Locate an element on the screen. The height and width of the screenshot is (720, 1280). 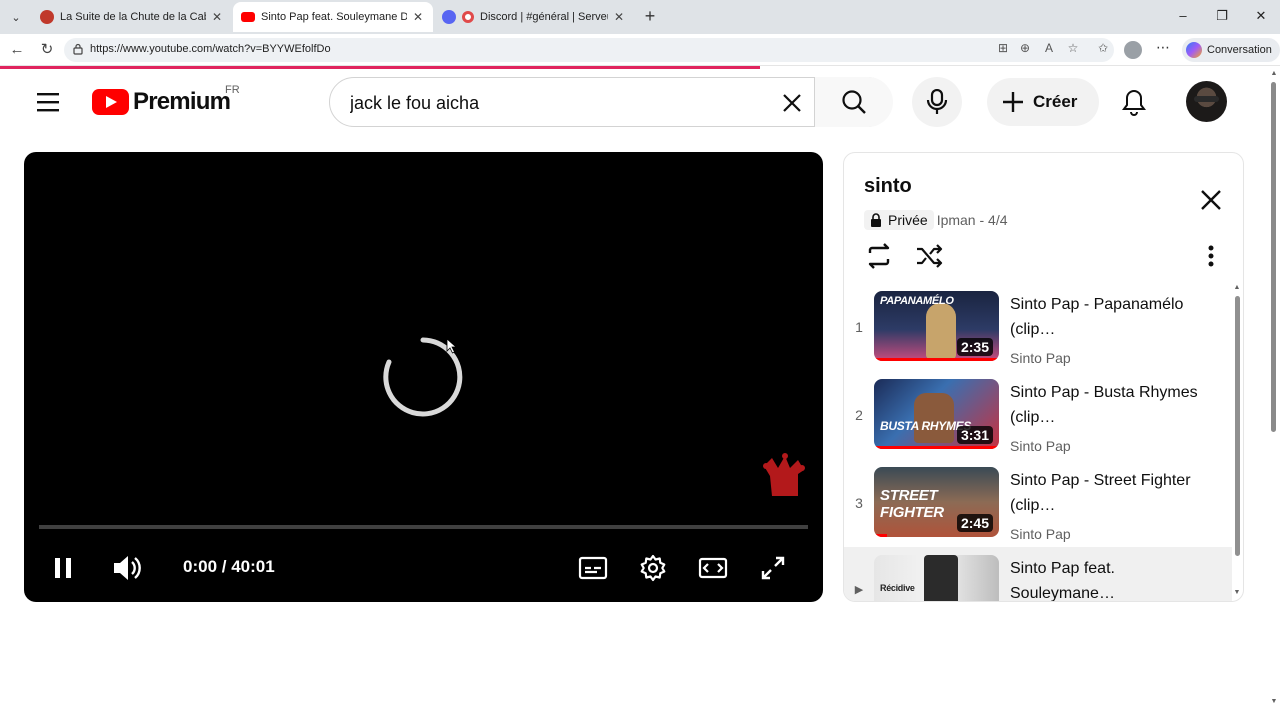
shuffle-icon is located at coordinates (929, 256).